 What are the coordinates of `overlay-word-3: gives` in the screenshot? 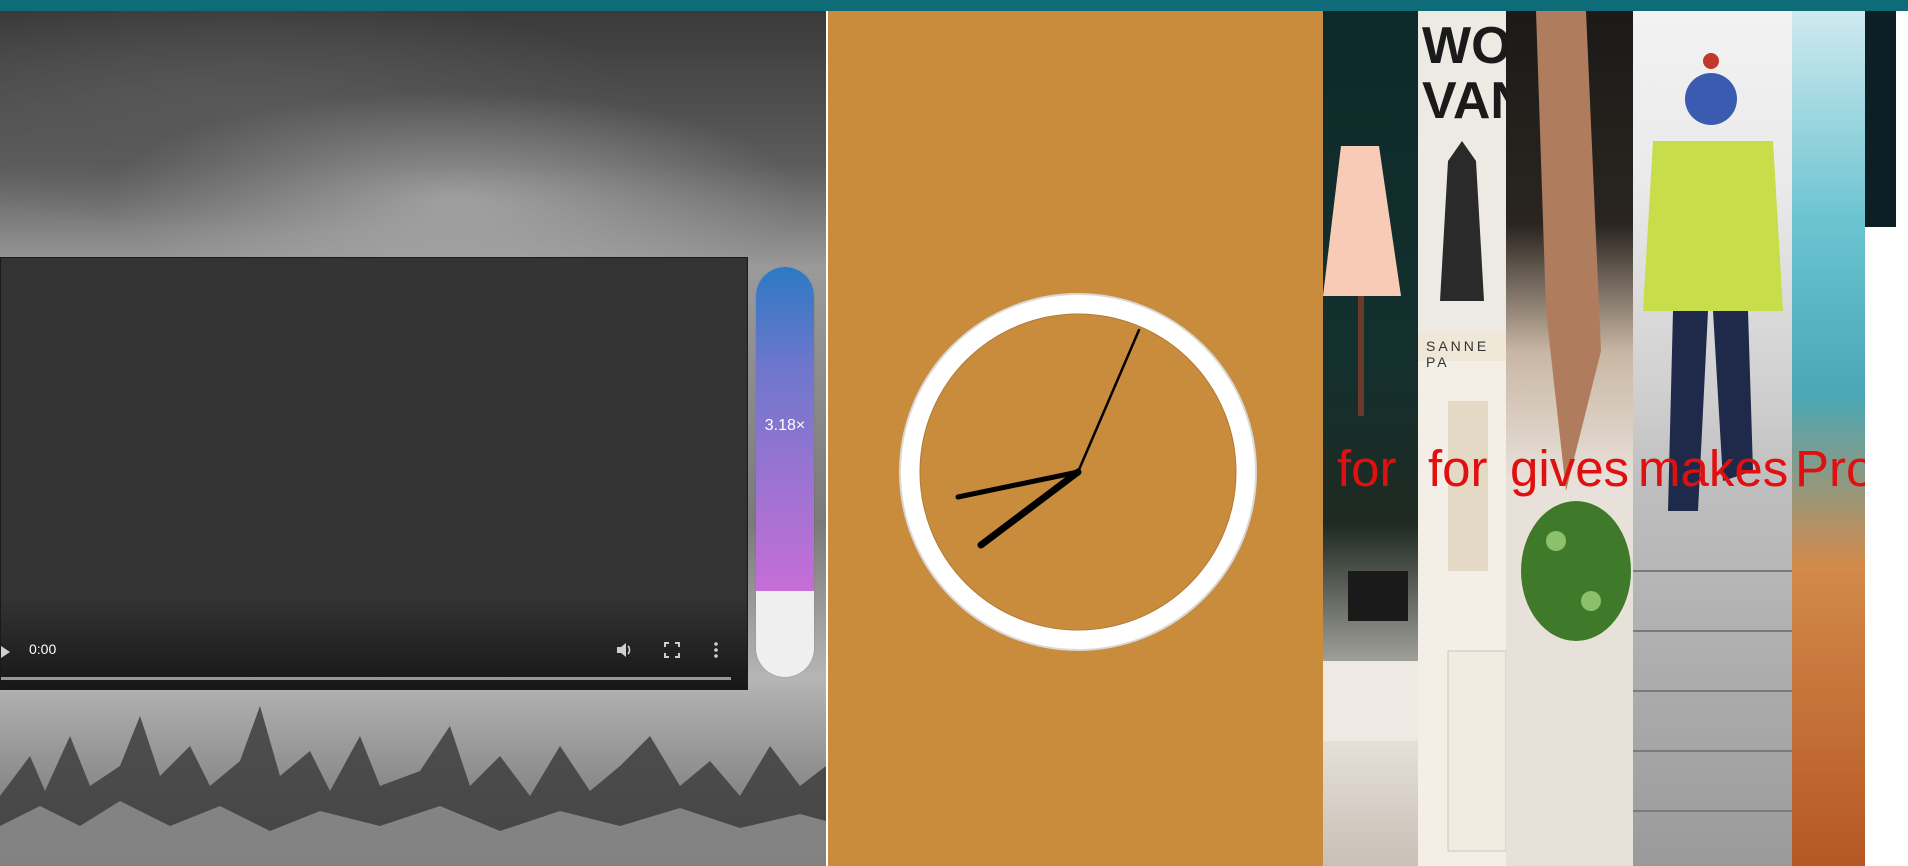 It's located at (1570, 468).